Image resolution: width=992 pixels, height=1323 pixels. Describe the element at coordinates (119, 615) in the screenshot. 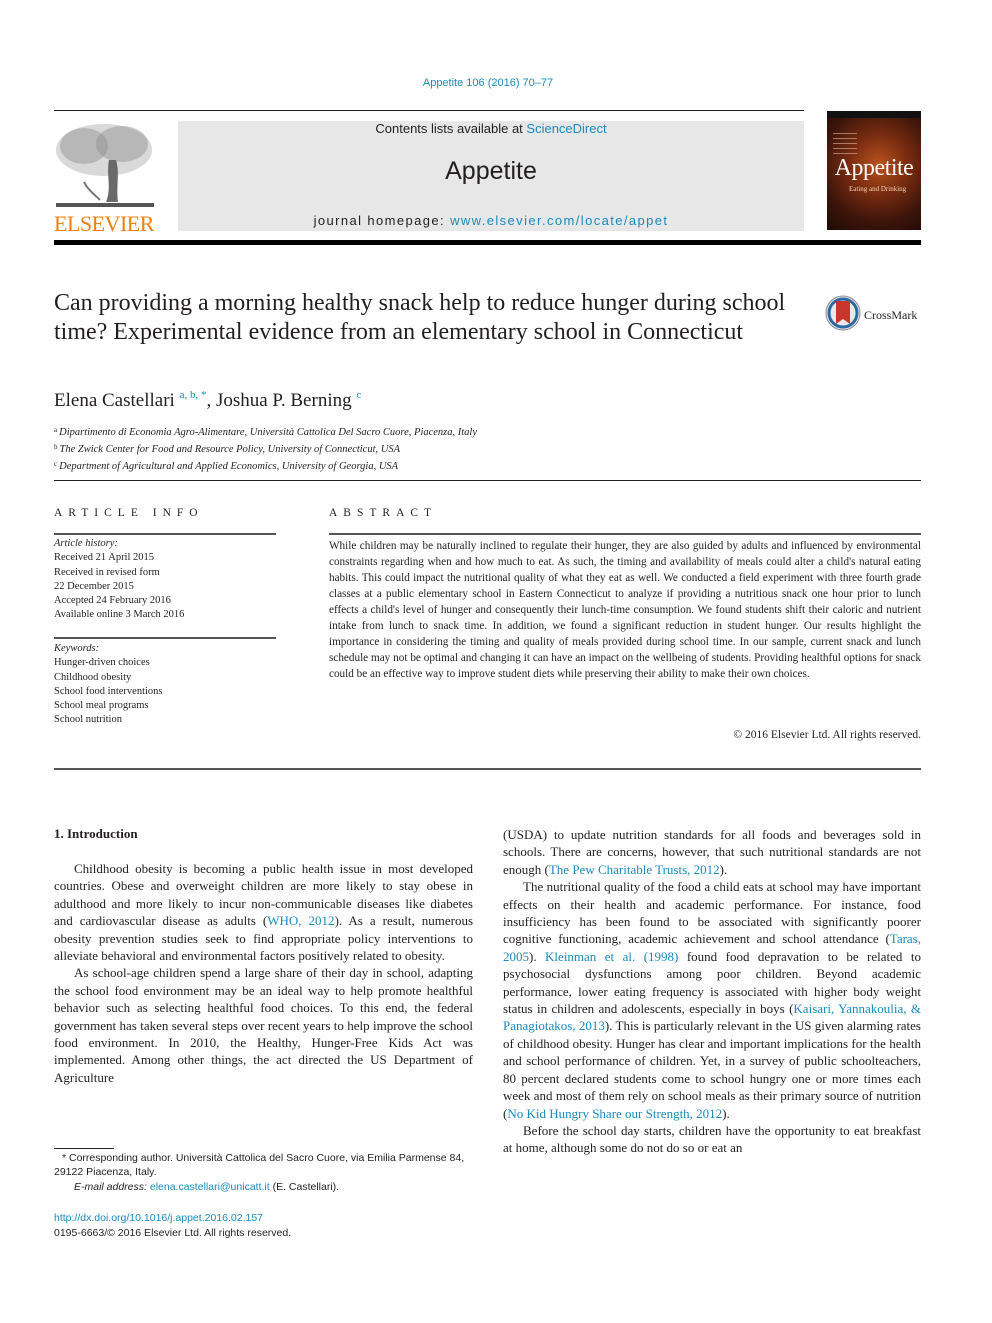

I see `history-item: Available online 3 March 2016` at that location.